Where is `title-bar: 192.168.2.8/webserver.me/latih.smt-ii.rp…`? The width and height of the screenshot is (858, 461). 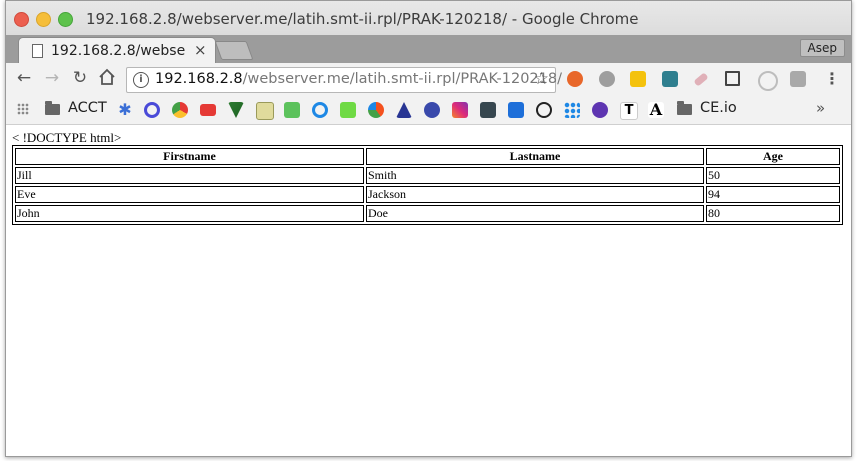 title-bar: 192.168.2.8/webserver.me/latih.smt-ii.rp… is located at coordinates (428, 18).